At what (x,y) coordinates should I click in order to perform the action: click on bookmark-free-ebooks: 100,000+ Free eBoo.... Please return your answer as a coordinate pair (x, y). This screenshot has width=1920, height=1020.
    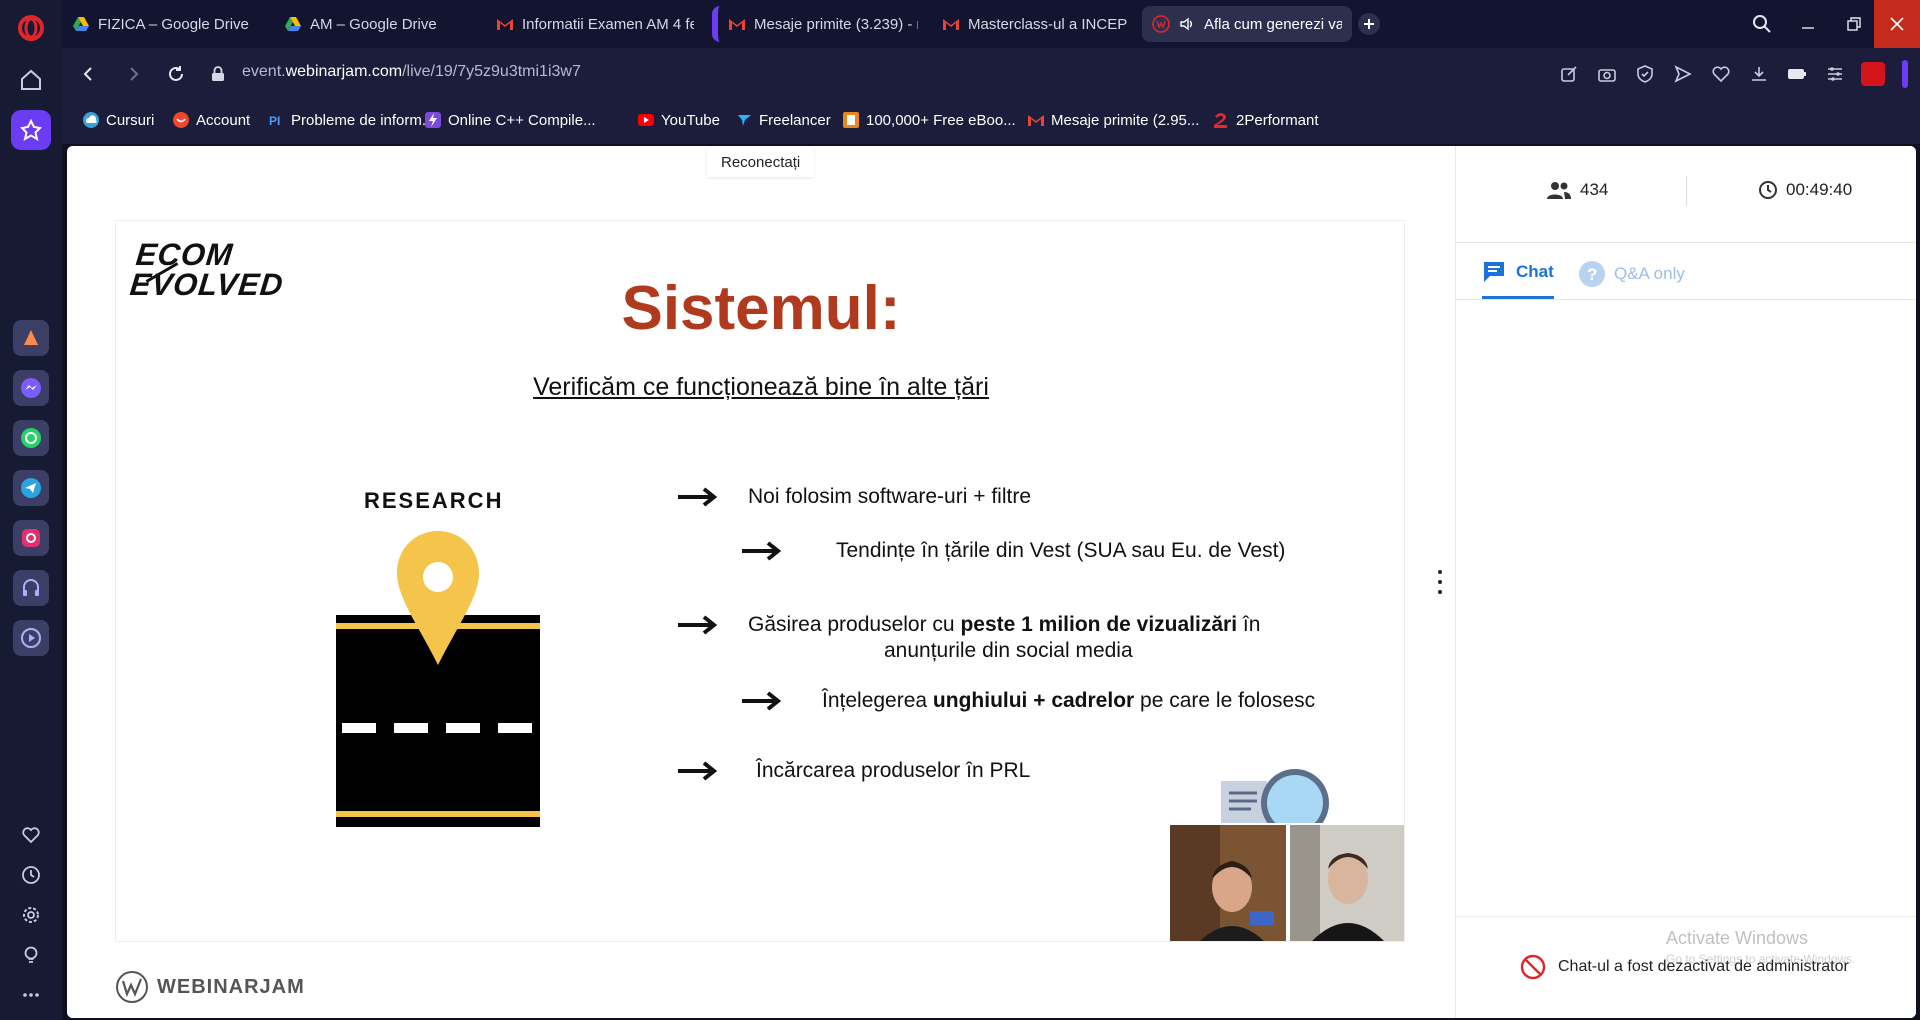
    Looking at the image, I should click on (929, 120).